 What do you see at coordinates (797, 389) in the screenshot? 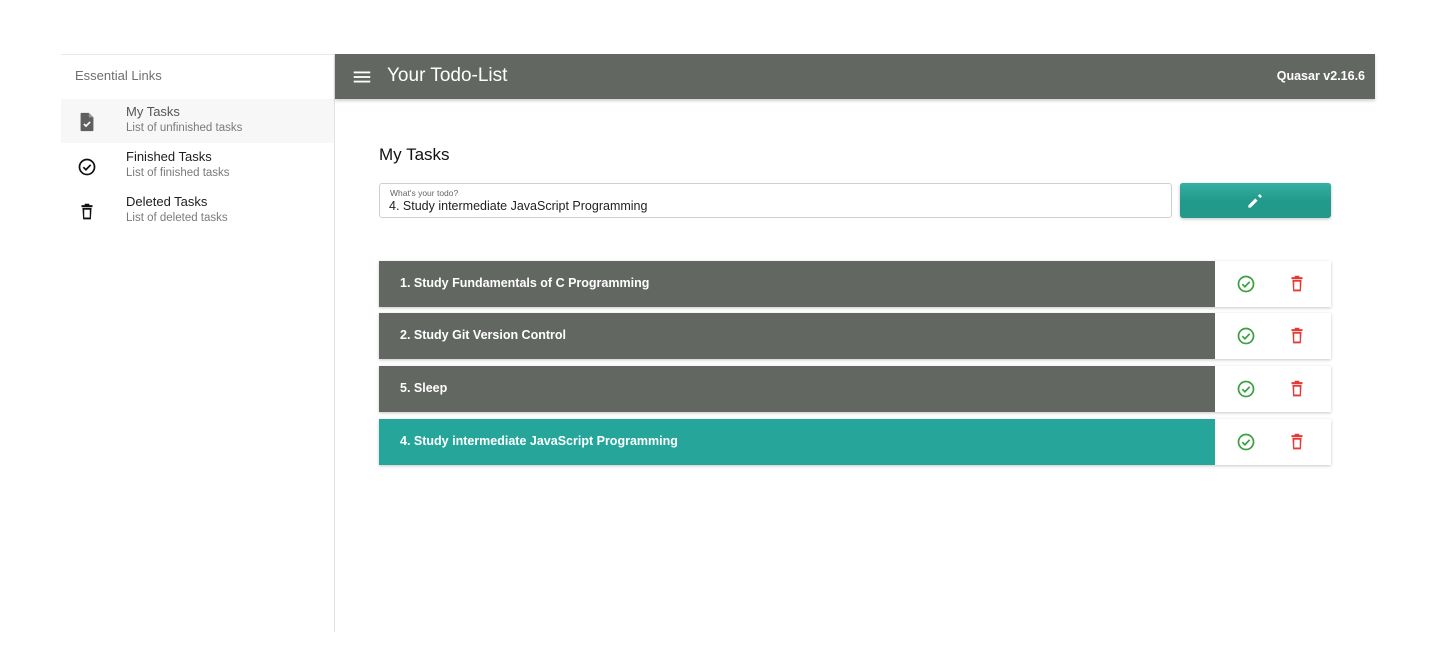
I see `task-item: 5. Sleep` at bounding box center [797, 389].